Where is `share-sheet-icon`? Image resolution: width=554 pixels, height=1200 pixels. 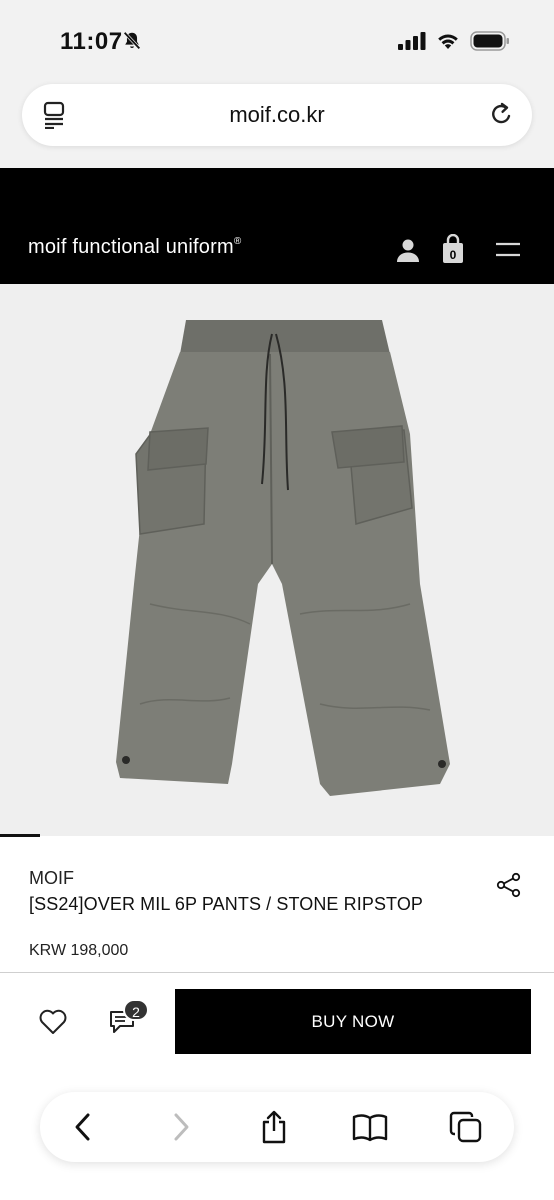
share-sheet-icon is located at coordinates (274, 1127).